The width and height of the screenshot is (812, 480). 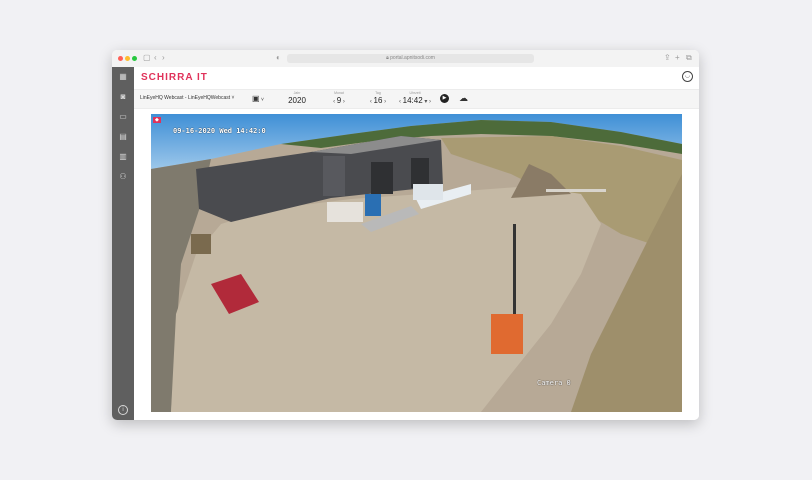 What do you see at coordinates (667, 58) in the screenshot?
I see `share-icon: ⇪` at bounding box center [667, 58].